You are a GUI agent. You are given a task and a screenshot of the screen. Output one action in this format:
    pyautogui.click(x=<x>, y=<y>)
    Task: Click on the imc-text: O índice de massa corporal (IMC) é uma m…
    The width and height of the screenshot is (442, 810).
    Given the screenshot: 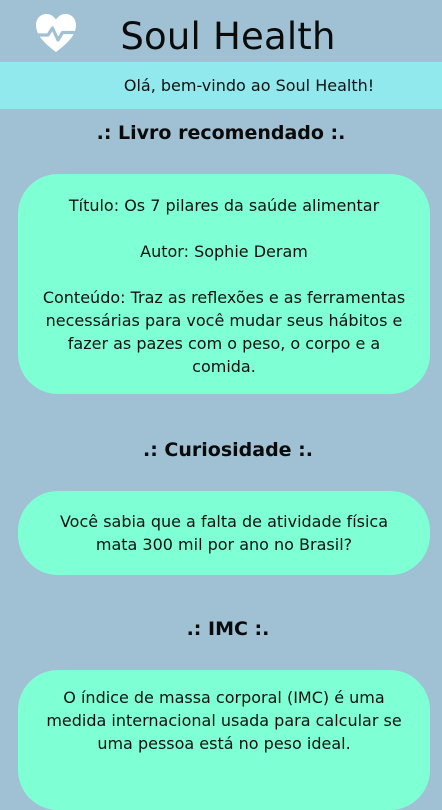 What is the action you would take?
    pyautogui.click(x=224, y=720)
    